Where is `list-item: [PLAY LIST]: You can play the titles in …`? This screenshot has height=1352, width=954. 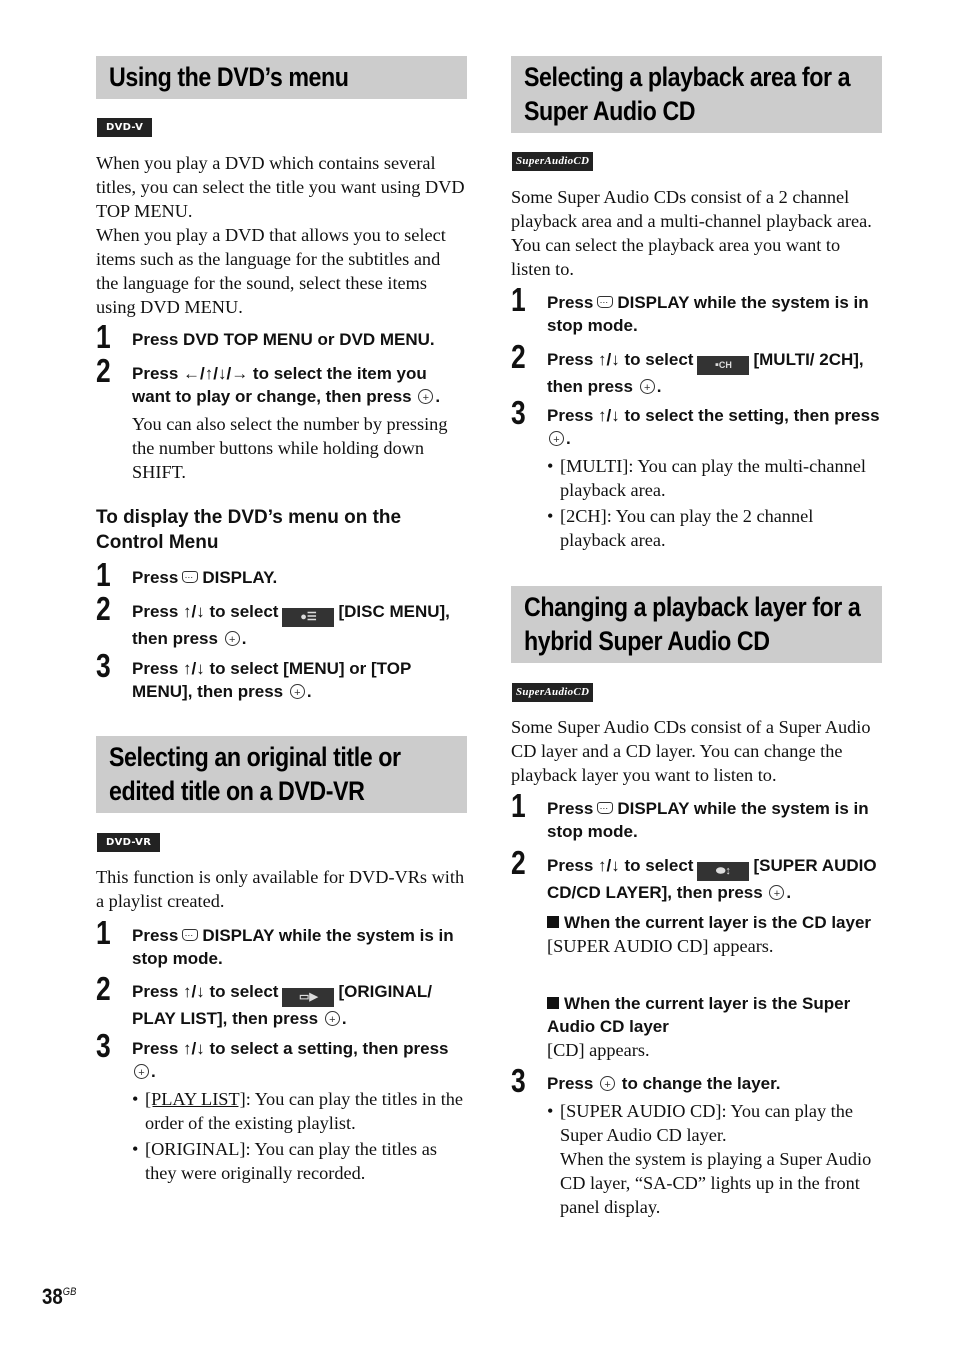
list-item: [PLAY LIST]: You can play the titles in … is located at coordinates (299, 1111).